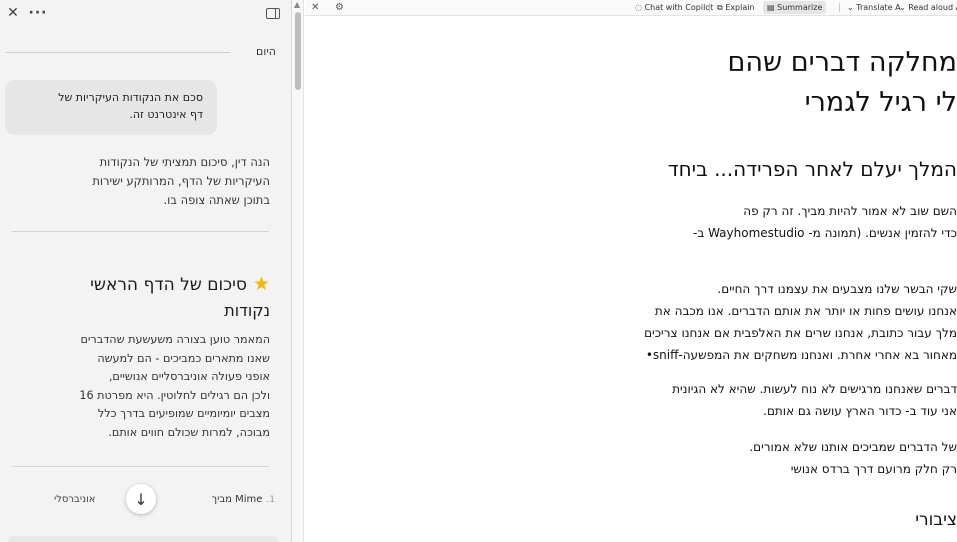  What do you see at coordinates (266, 51) in the screenshot?
I see `day-label: היום` at bounding box center [266, 51].